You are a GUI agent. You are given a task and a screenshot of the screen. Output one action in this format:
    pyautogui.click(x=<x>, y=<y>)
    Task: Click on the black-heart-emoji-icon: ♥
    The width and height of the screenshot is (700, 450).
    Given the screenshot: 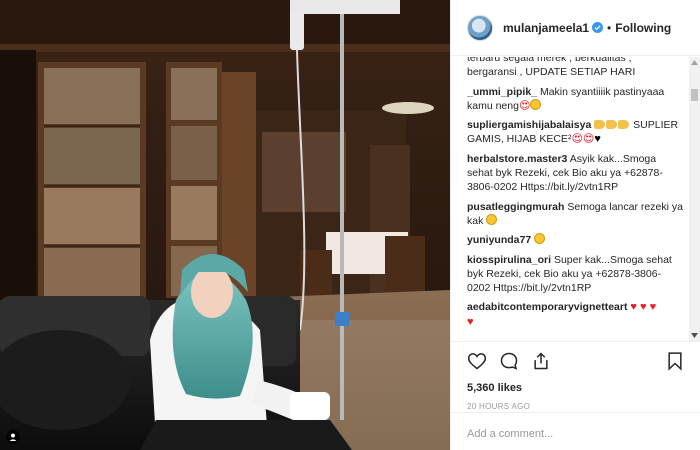 What is the action you would take?
    pyautogui.click(x=597, y=139)
    